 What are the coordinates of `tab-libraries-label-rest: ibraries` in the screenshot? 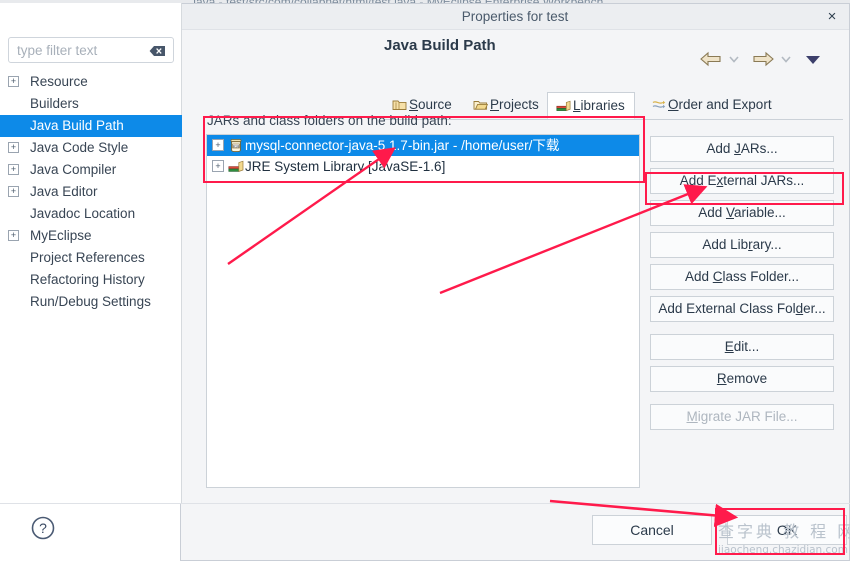 It's located at (602, 105).